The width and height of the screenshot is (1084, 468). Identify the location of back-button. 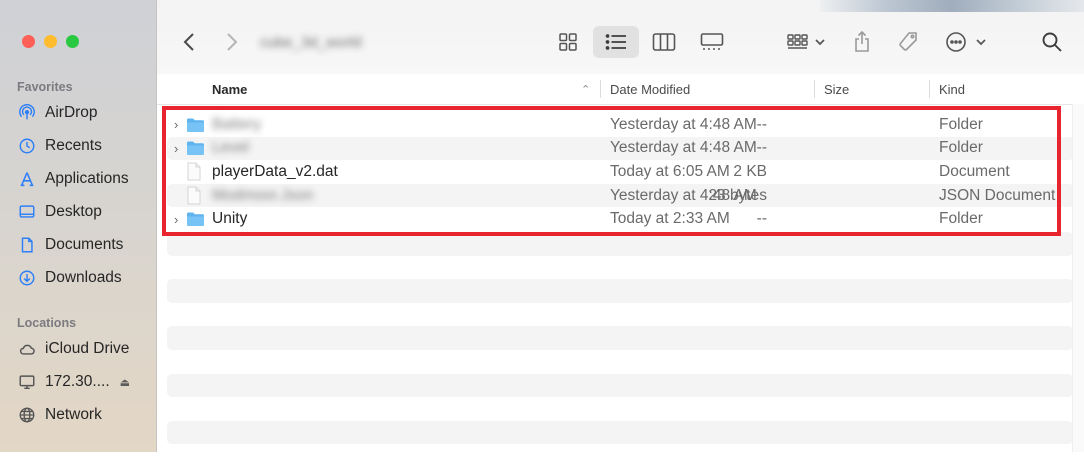
(189, 42).